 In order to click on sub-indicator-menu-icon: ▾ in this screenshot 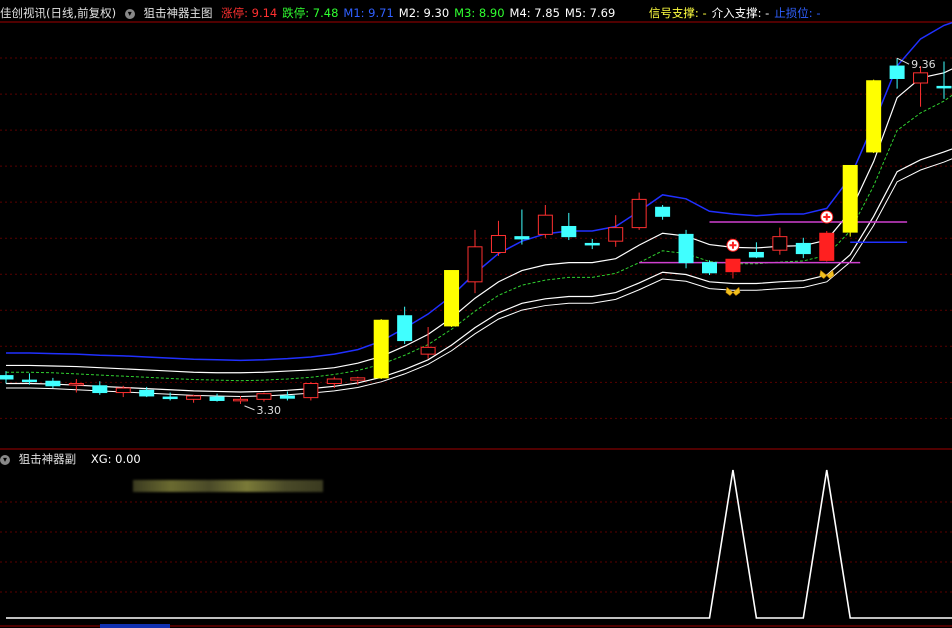, I will do `click(5, 459)`.